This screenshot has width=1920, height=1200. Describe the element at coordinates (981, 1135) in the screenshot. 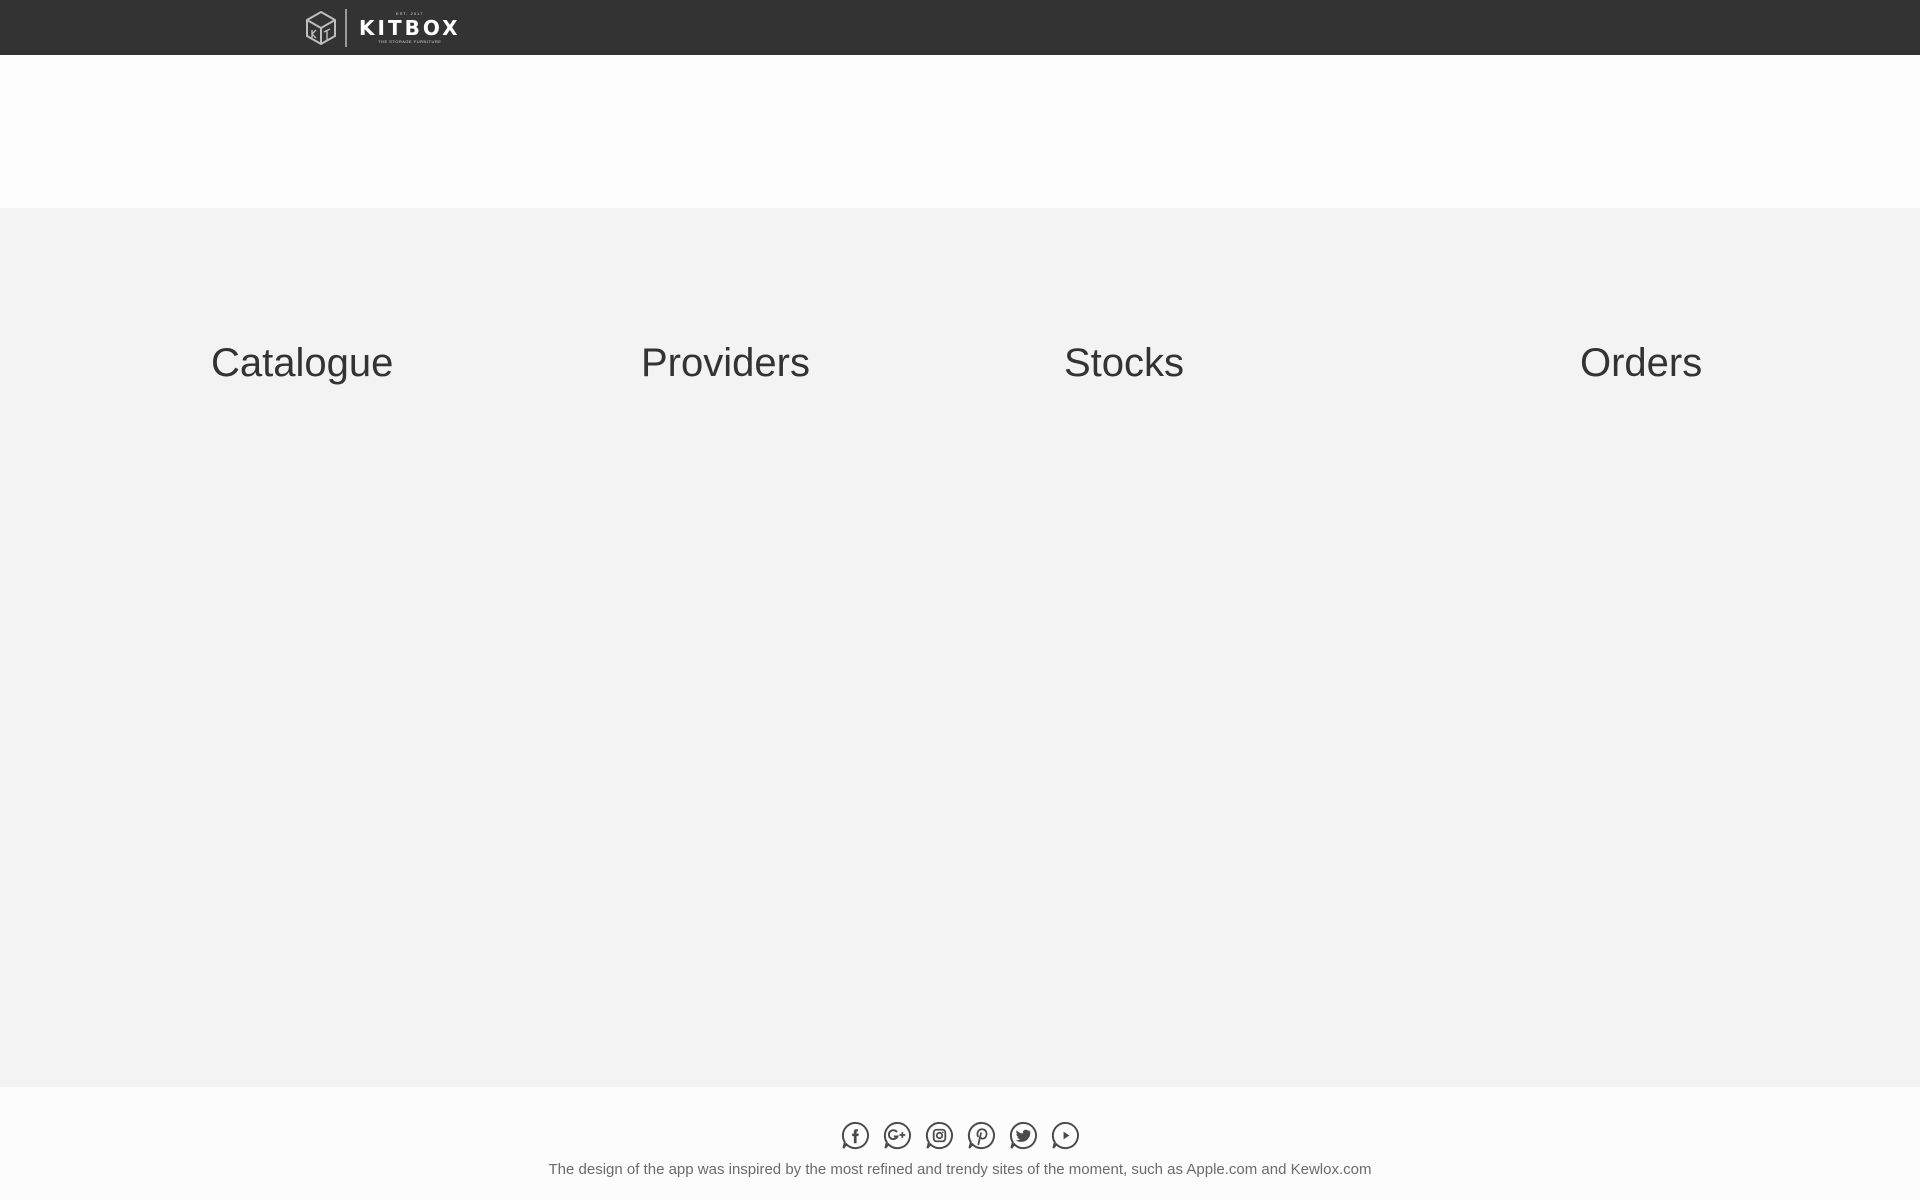

I see `pinterest-icon` at that location.